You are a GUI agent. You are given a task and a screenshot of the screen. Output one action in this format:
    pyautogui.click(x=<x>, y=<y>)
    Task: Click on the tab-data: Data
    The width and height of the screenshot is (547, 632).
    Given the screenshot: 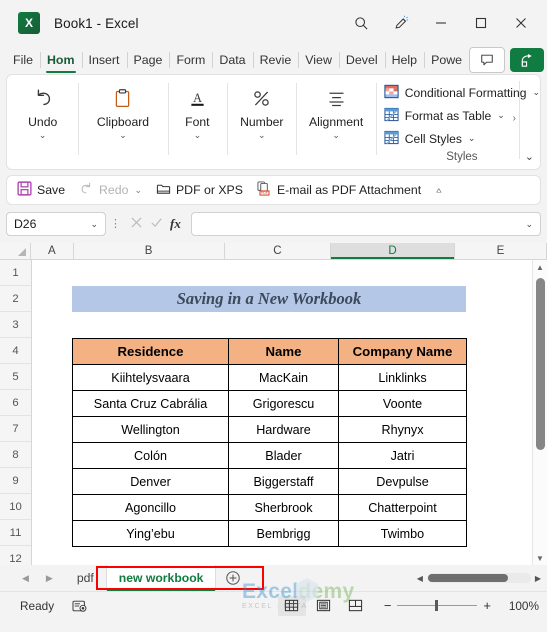 What is the action you would take?
    pyautogui.click(x=232, y=60)
    